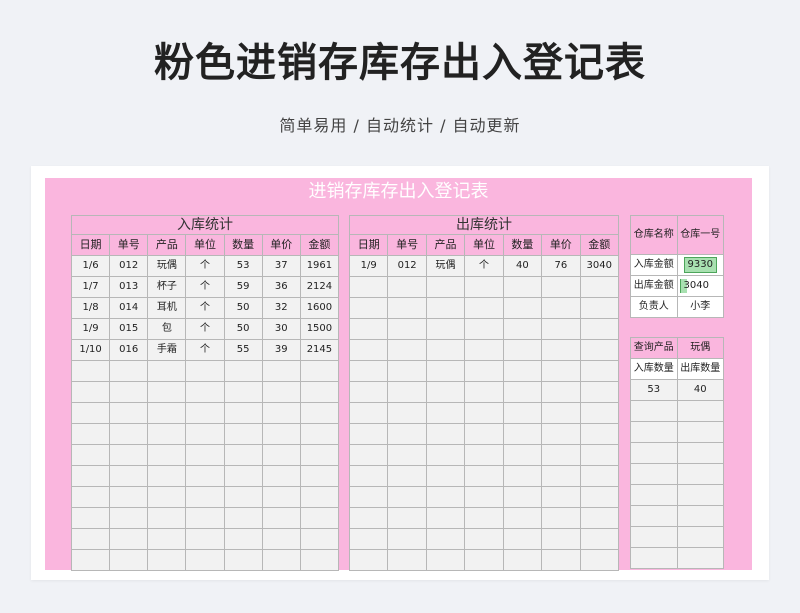 This screenshot has height=613, width=800. Describe the element at coordinates (319, 266) in the screenshot. I see `table-cell: 1961` at that location.